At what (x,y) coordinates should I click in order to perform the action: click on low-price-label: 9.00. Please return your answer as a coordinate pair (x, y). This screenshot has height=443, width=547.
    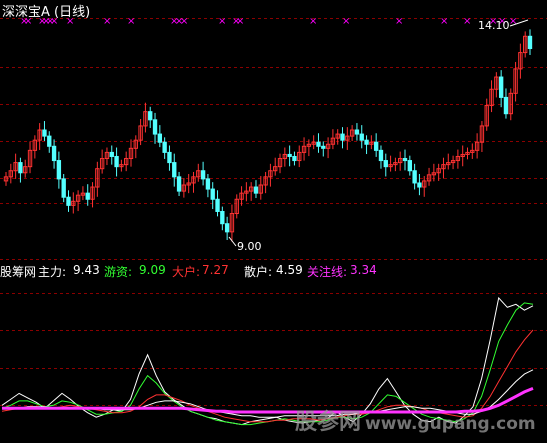
    Looking at the image, I should click on (249, 246).